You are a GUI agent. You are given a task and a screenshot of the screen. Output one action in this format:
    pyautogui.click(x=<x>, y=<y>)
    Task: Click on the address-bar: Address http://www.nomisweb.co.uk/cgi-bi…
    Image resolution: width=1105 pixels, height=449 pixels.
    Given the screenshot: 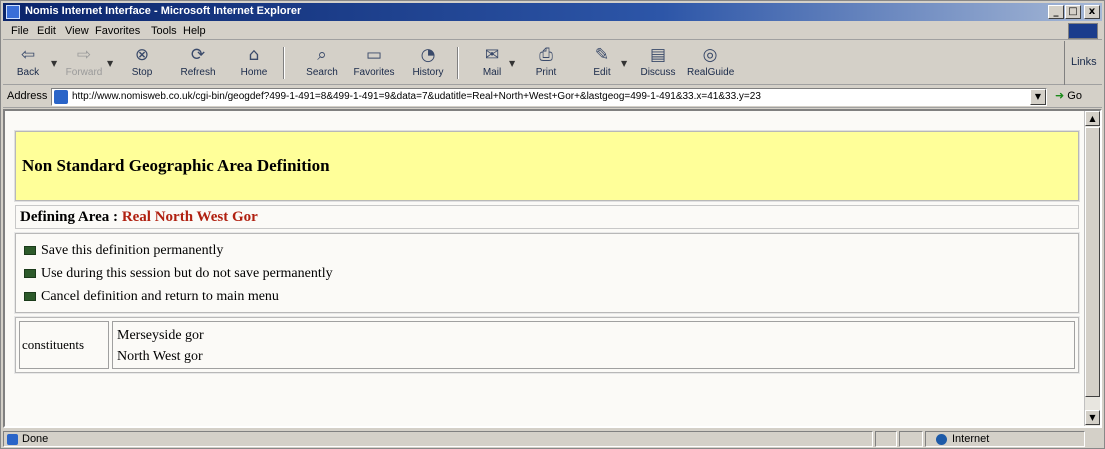 What is the action you would take?
    pyautogui.click(x=552, y=97)
    